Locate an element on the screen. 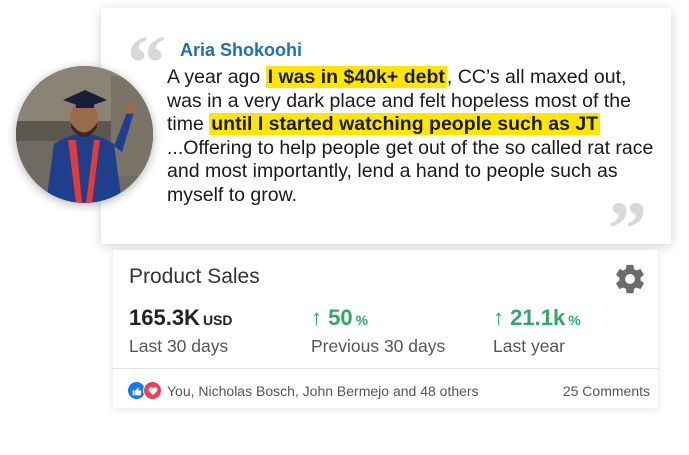  highlight-debt: I was in $40k+ debt is located at coordinates (356, 77).